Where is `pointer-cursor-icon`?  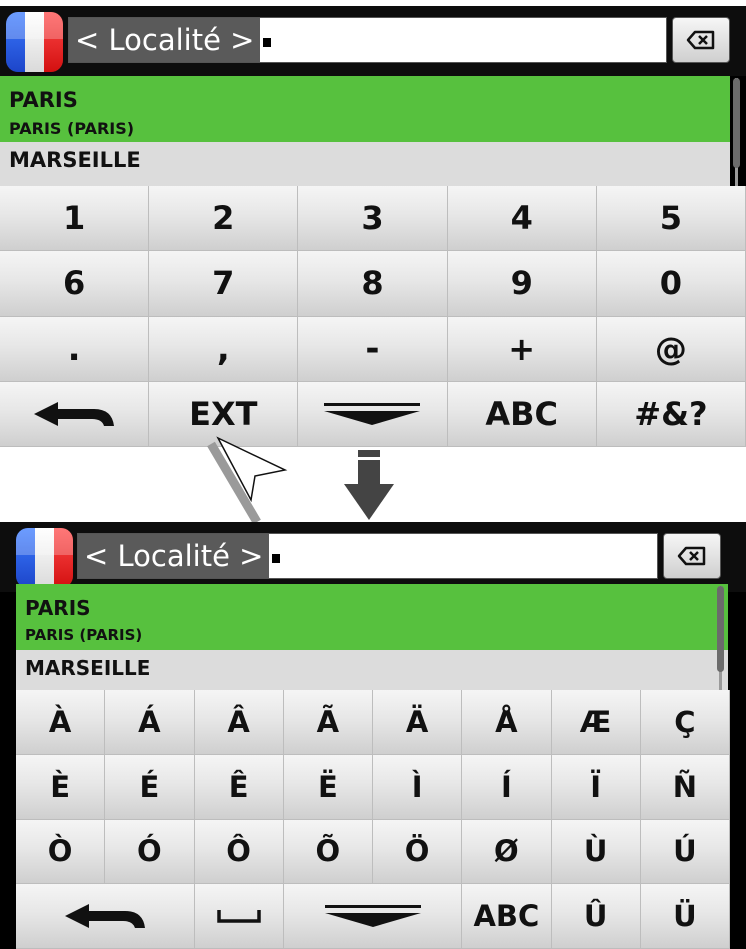 pointer-cursor-icon is located at coordinates (247, 480).